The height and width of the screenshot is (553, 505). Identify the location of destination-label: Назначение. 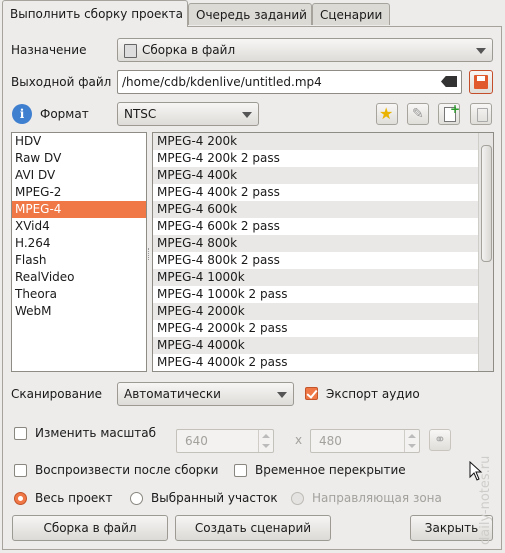
(49, 50).